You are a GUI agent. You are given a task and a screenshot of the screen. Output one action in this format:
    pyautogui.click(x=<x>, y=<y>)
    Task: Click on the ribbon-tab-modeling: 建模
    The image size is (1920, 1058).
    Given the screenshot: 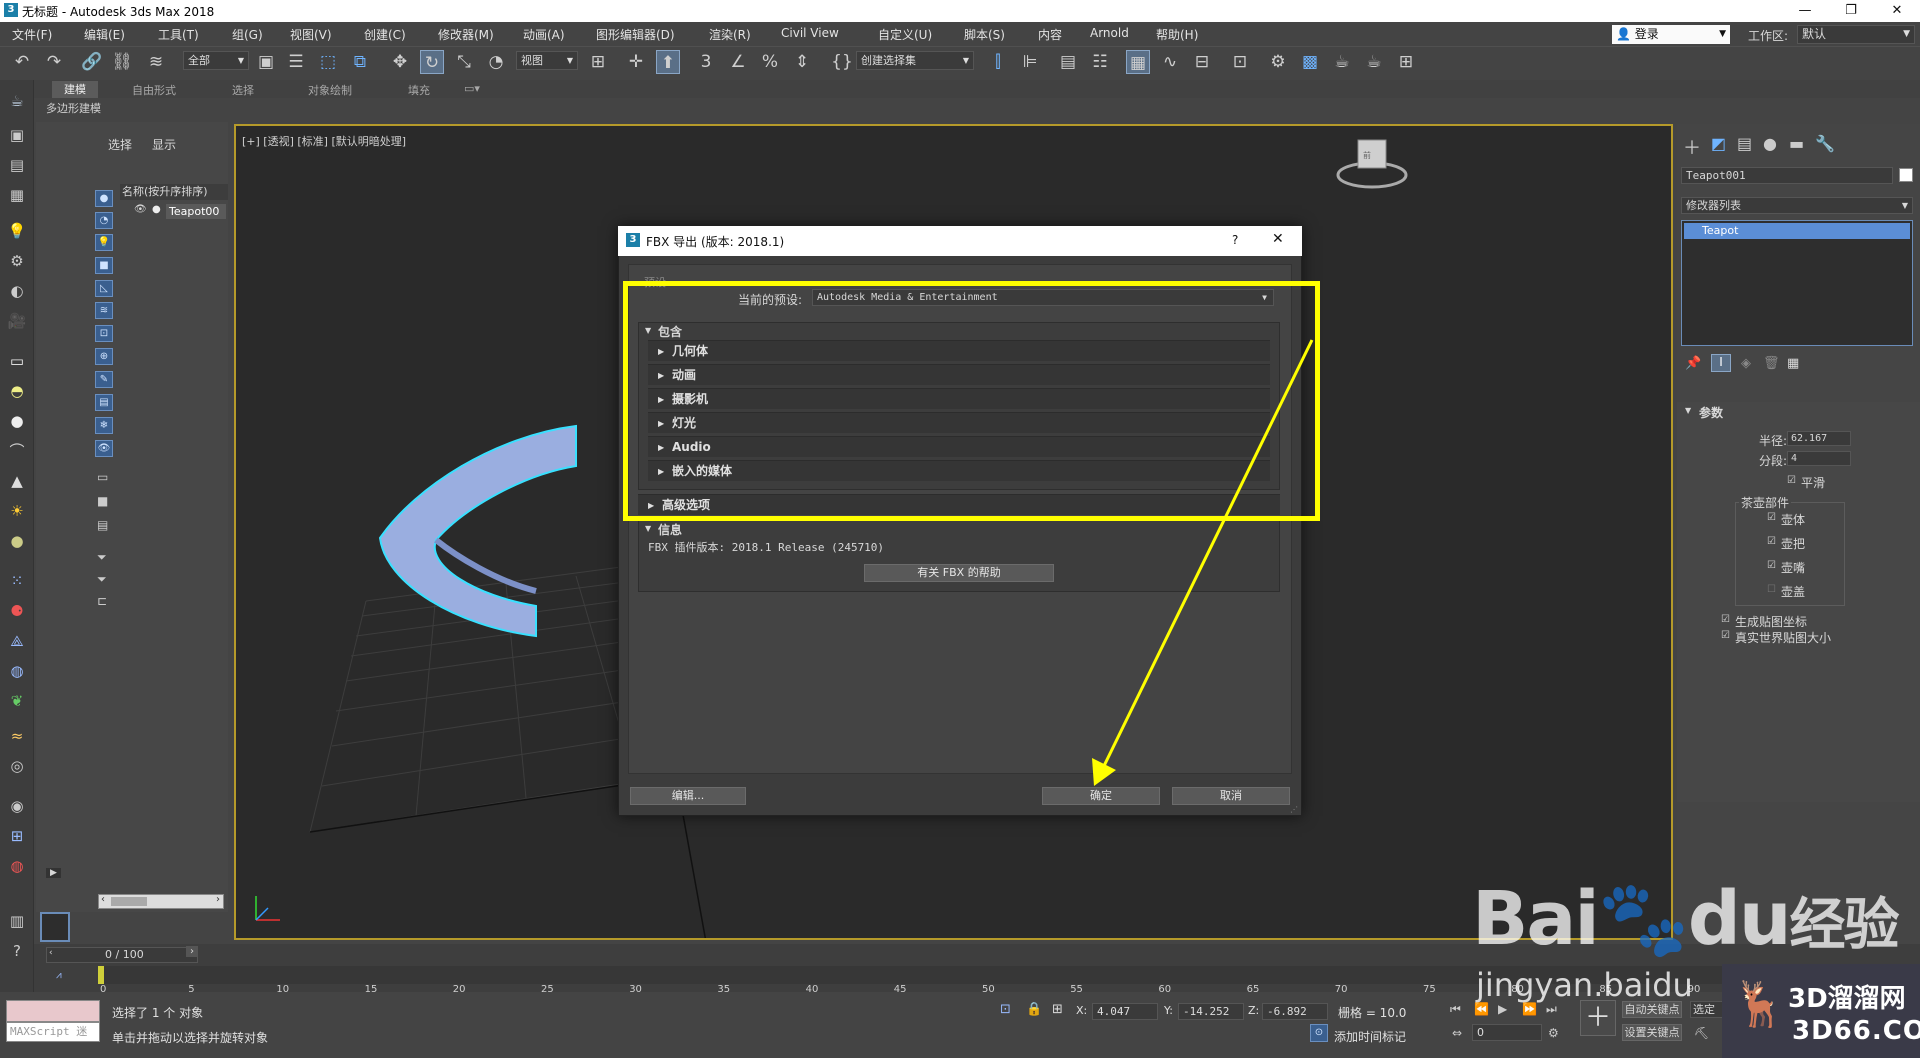 What is the action you would take?
    pyautogui.click(x=75, y=89)
    